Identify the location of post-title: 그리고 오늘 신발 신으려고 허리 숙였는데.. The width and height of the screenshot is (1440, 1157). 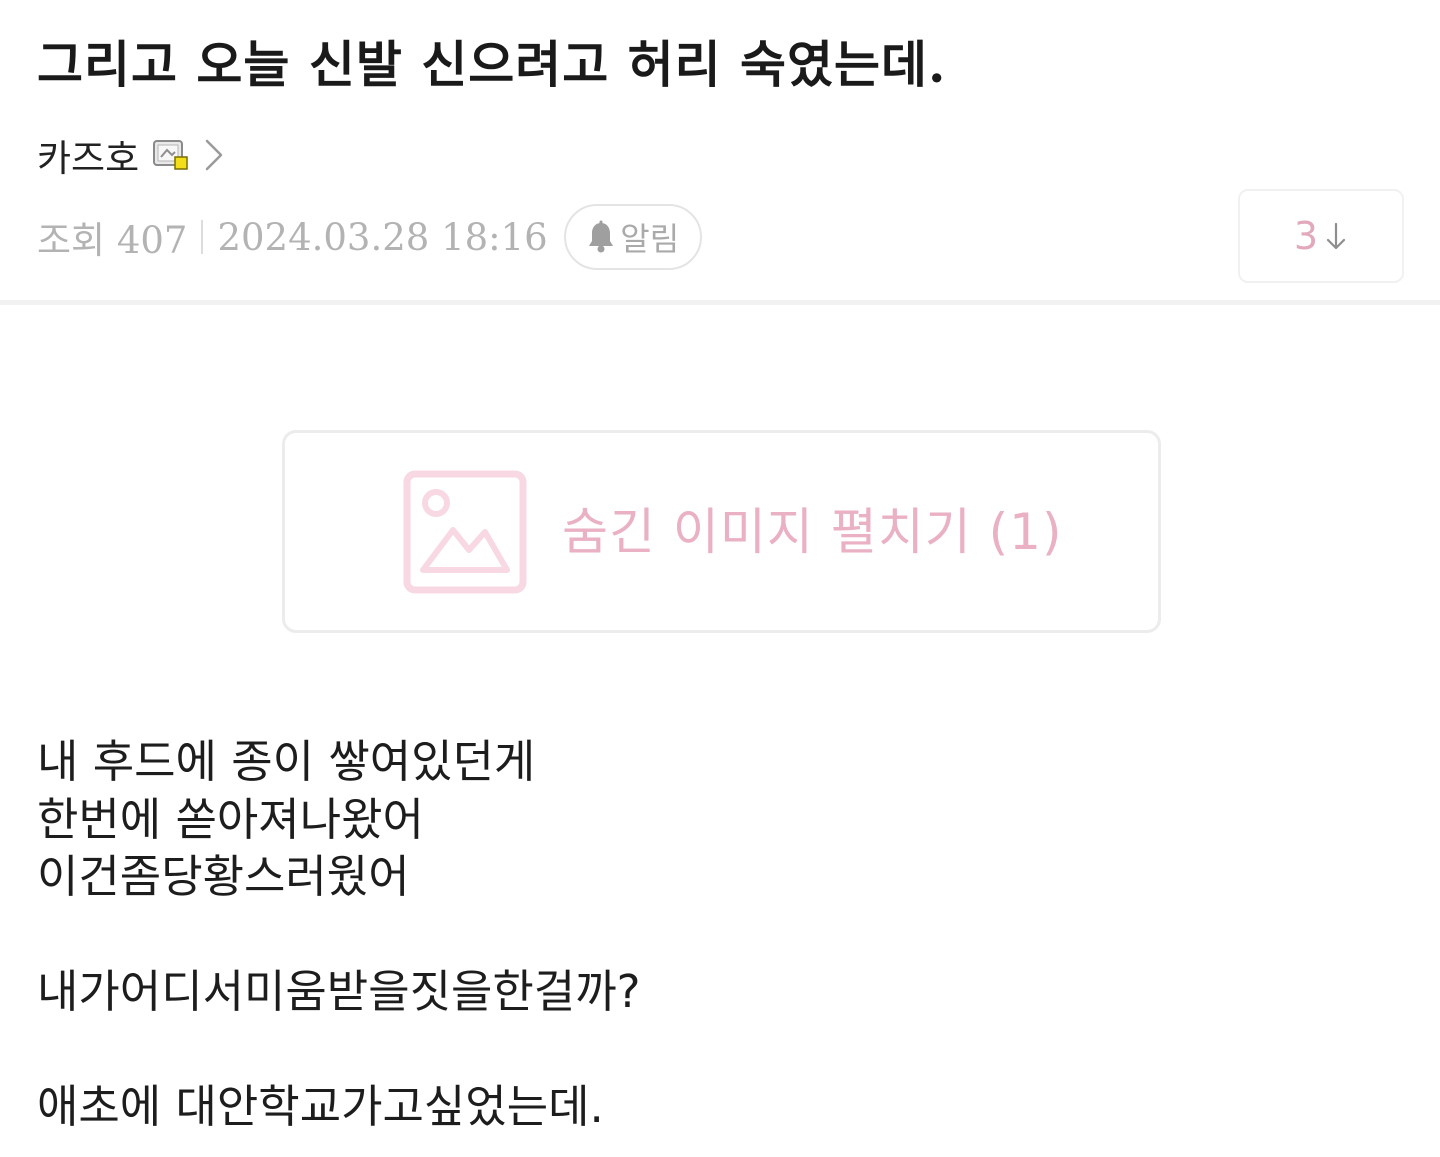
(492, 64).